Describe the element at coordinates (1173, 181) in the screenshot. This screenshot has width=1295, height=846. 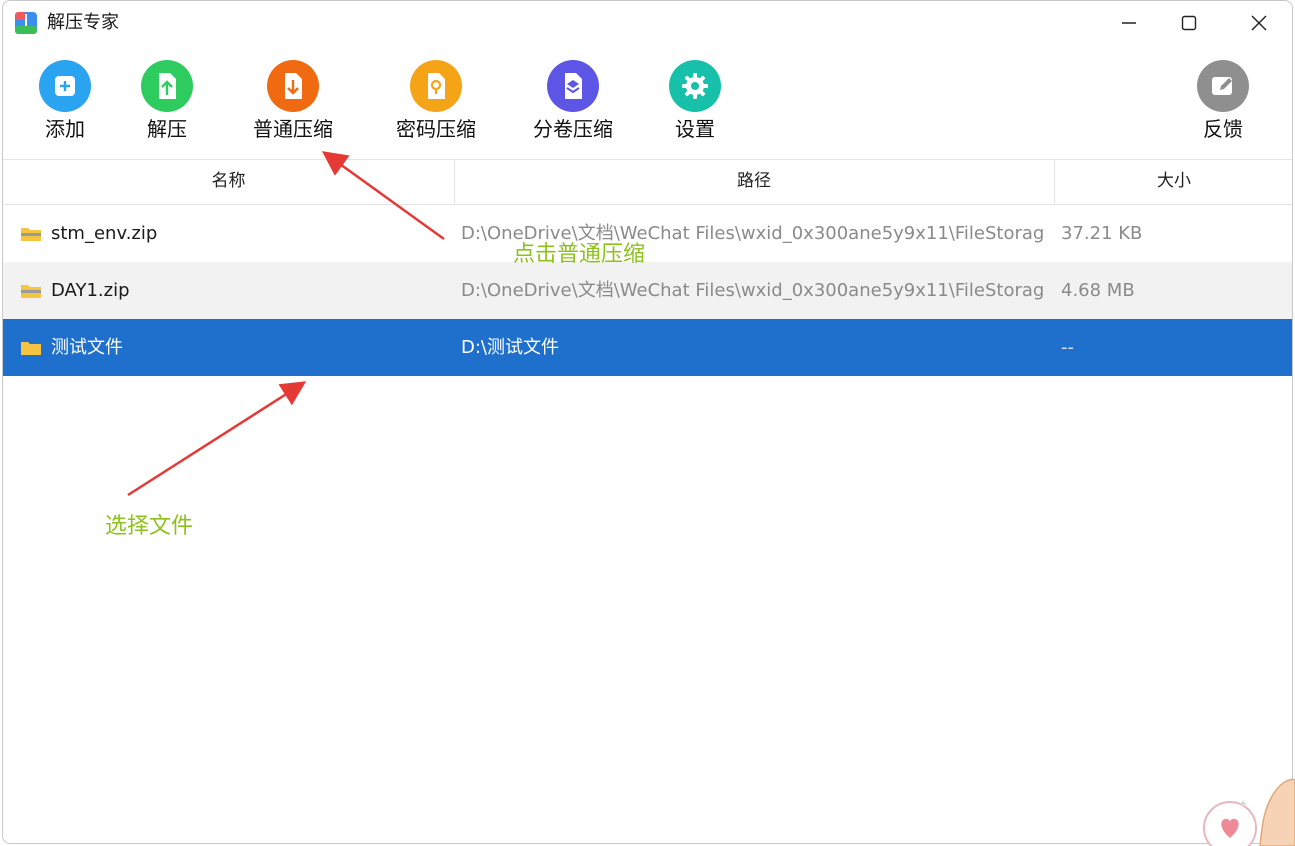
I see `column-header-size: 大小` at that location.